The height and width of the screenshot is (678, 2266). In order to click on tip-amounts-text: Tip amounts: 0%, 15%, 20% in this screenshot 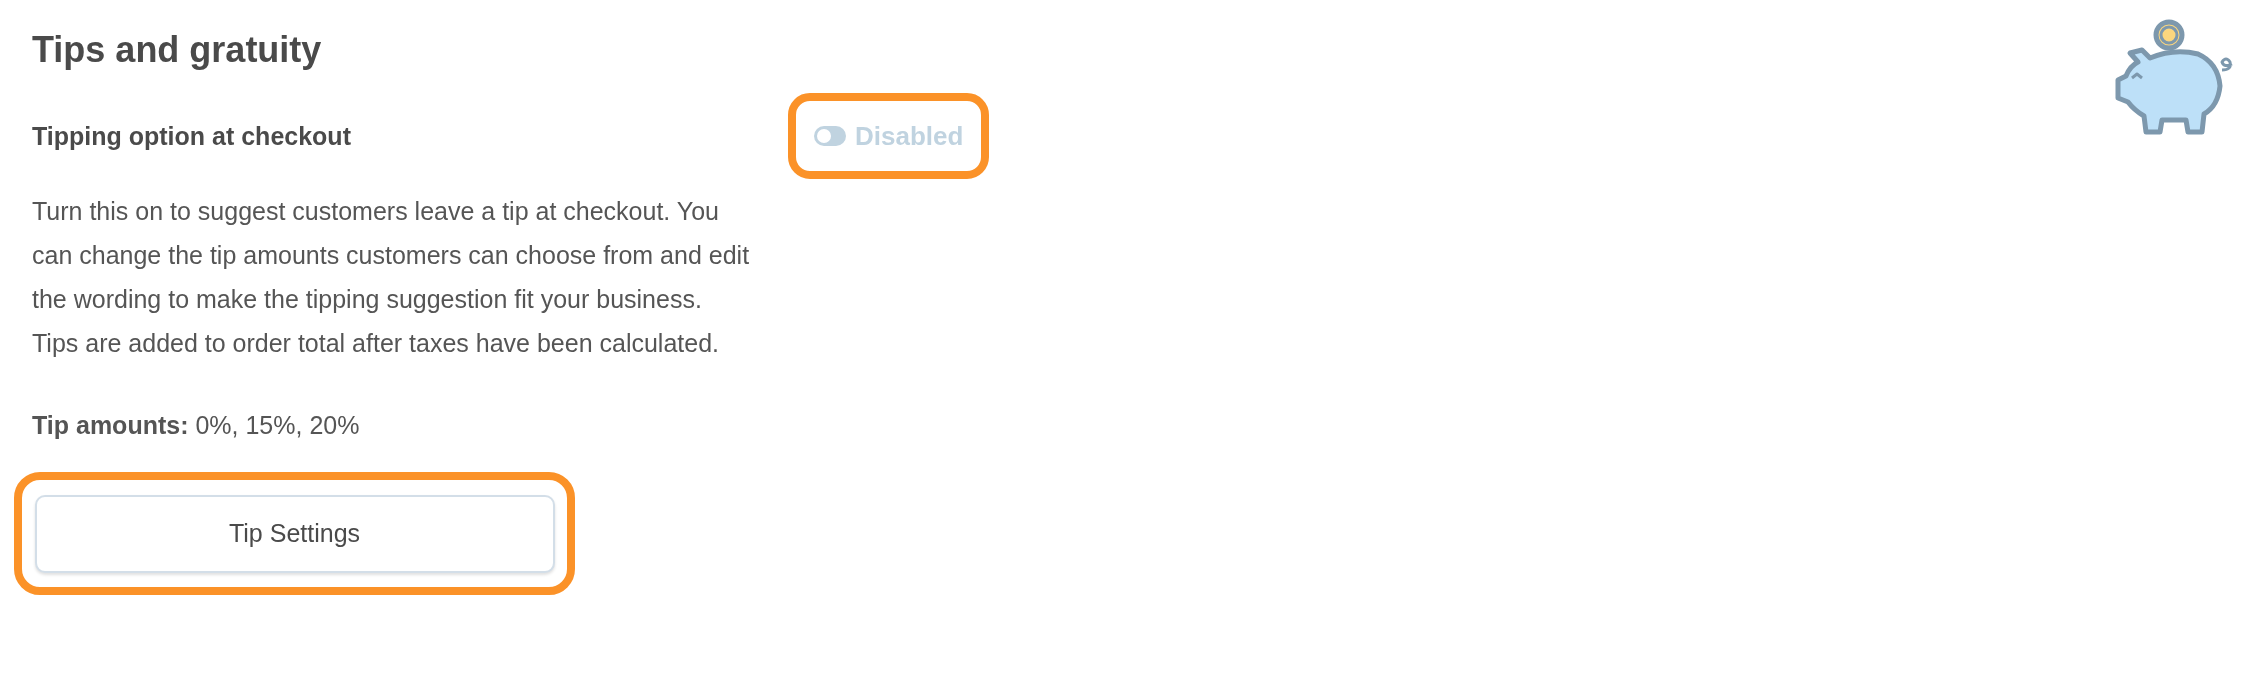, I will do `click(196, 425)`.